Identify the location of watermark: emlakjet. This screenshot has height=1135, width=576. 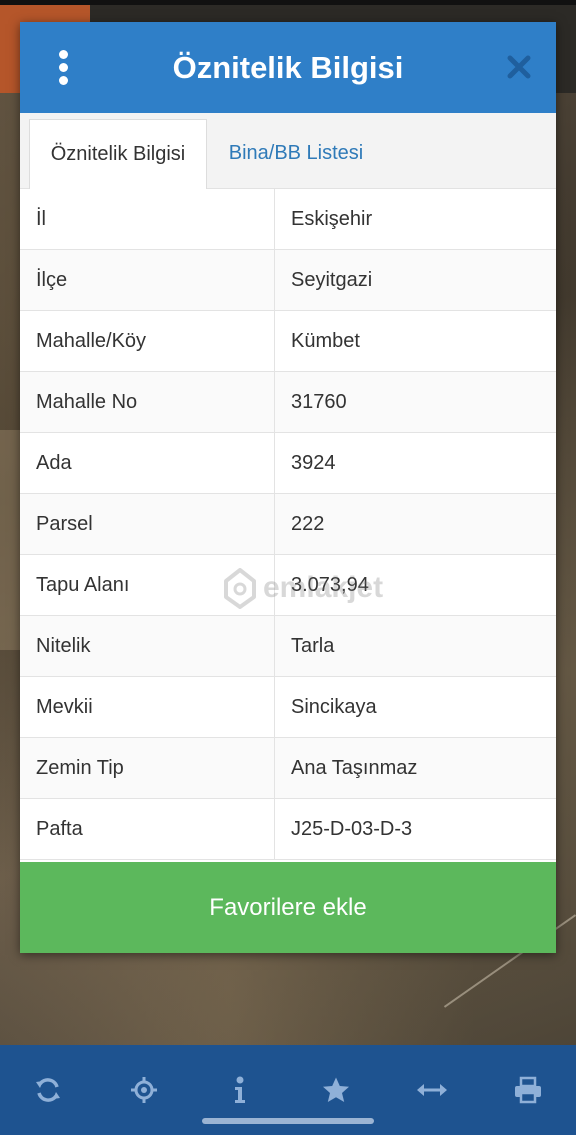
(303, 588).